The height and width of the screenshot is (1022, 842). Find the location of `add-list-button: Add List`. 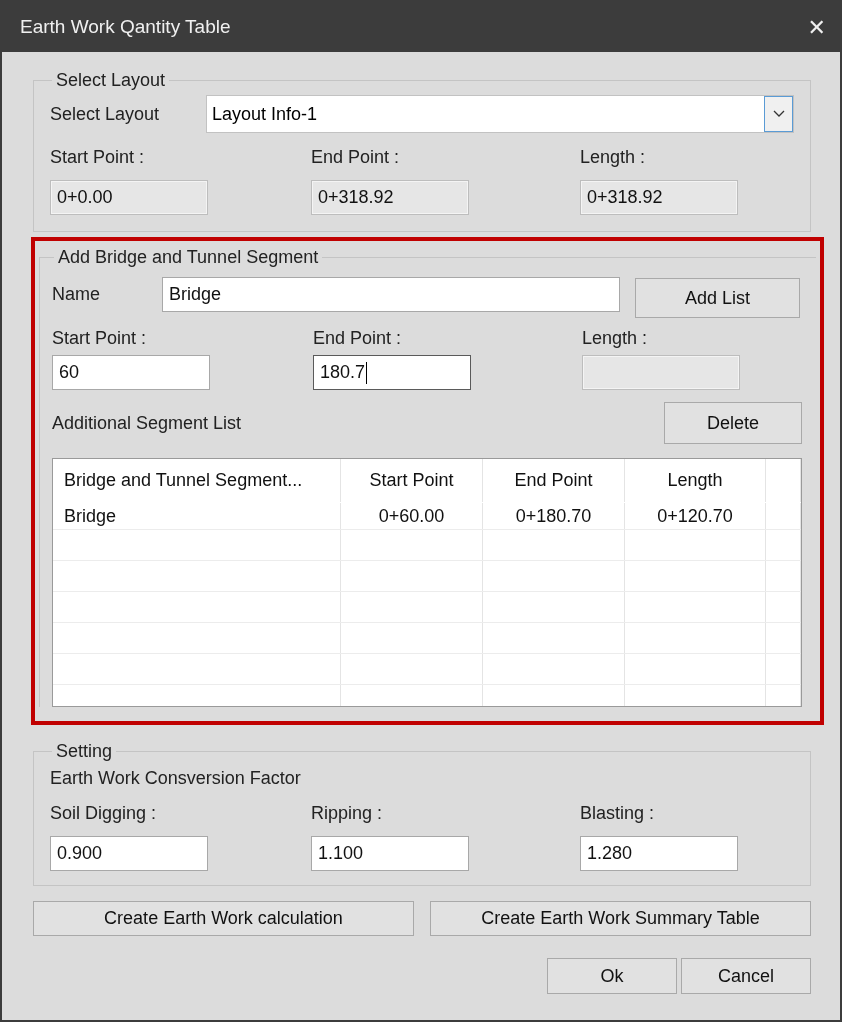

add-list-button: Add List is located at coordinates (717, 298).